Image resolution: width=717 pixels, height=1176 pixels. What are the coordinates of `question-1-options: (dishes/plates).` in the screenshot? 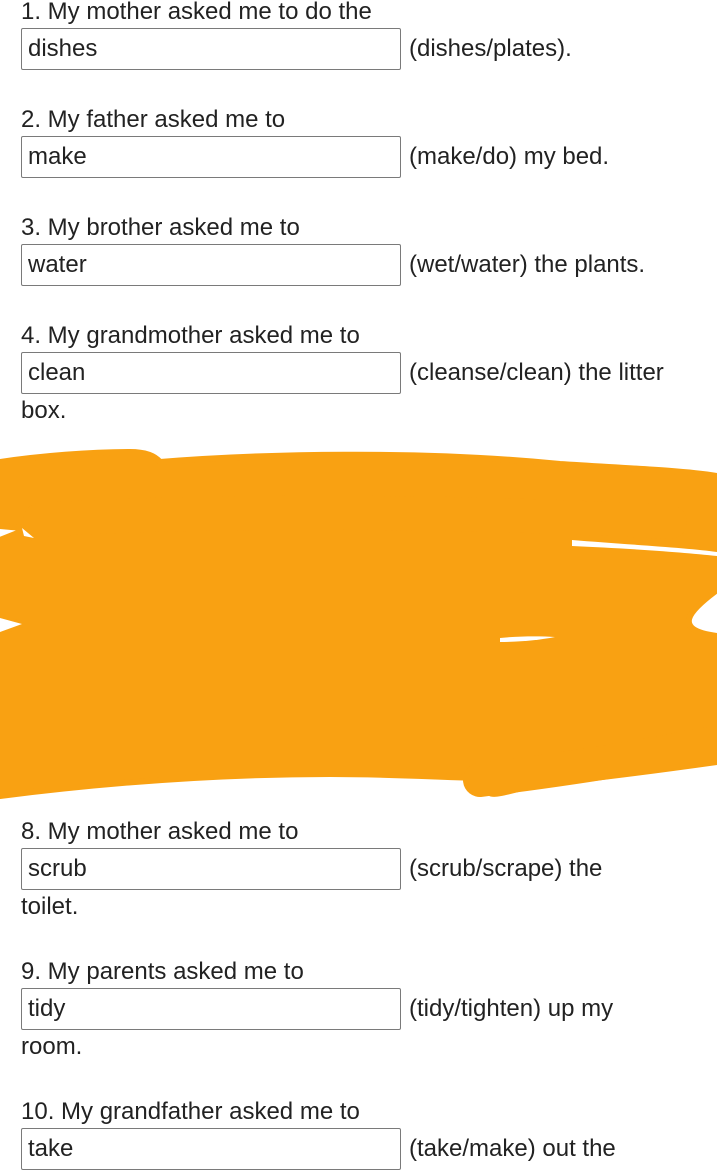 It's located at (490, 48).